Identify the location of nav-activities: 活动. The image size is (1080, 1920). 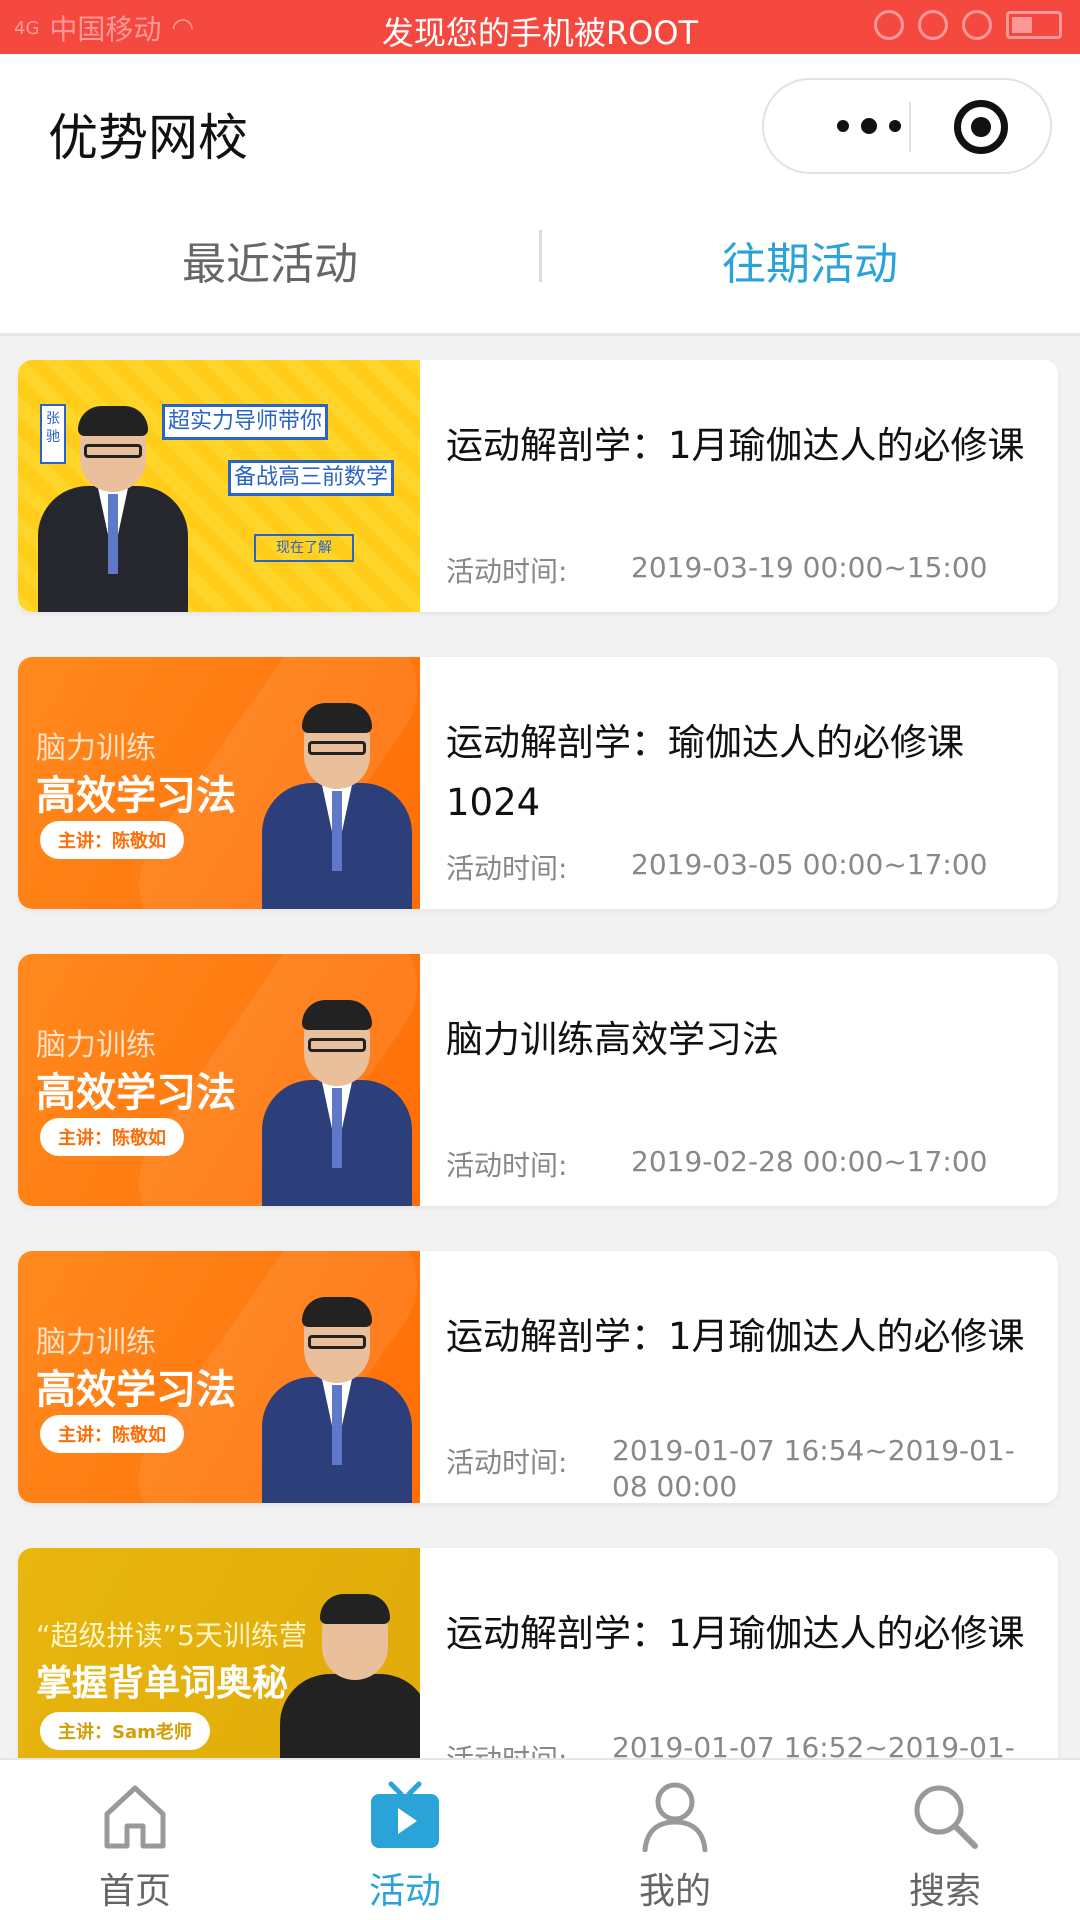
(405, 1840).